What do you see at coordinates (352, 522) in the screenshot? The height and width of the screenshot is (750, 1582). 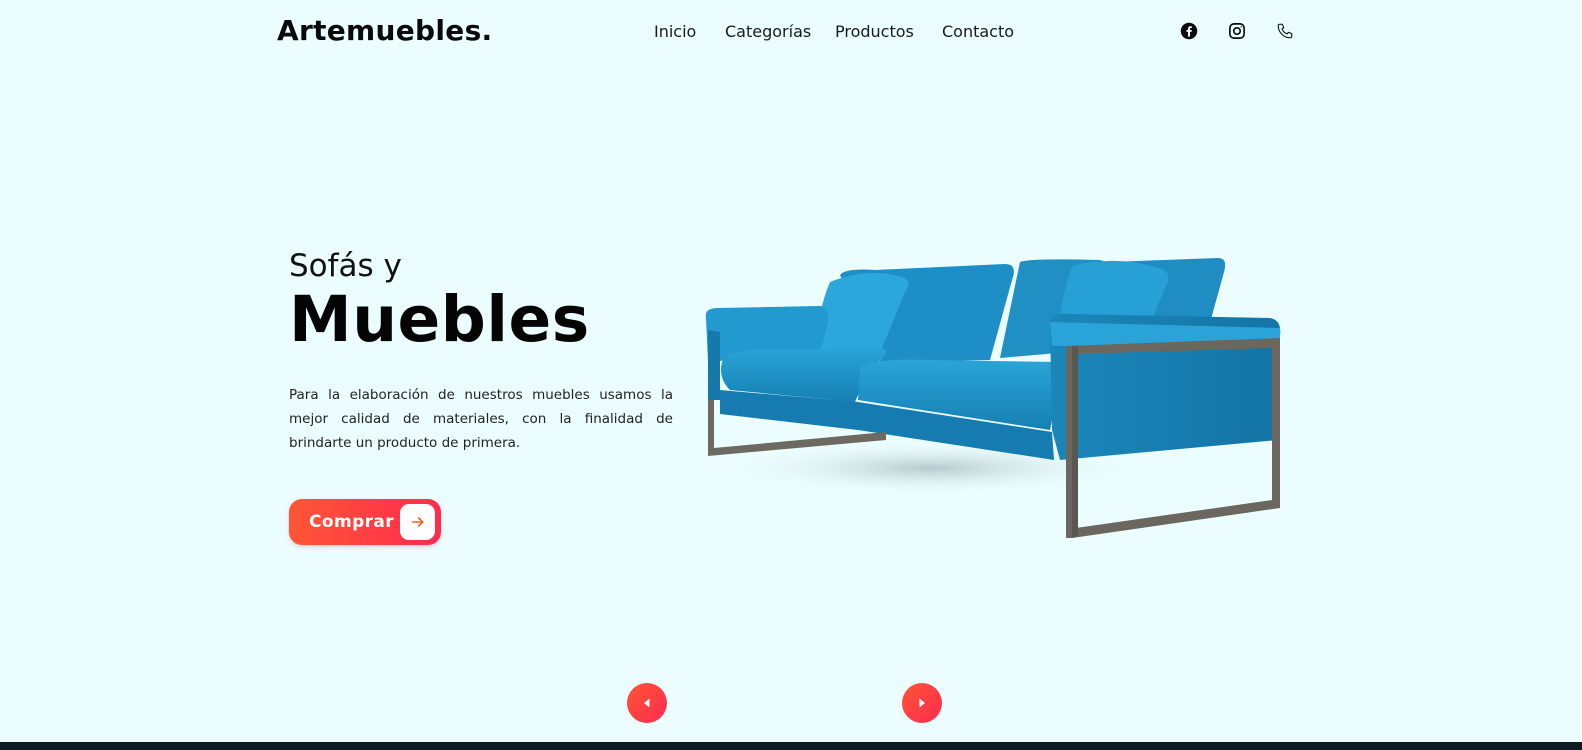 I see `buy-button-label: Comprar` at bounding box center [352, 522].